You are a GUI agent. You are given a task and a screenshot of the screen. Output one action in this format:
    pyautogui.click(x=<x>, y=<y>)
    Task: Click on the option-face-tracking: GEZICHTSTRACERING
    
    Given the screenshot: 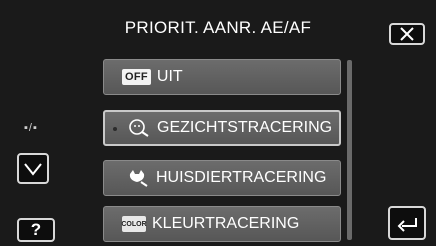 What is the action you would take?
    pyautogui.click(x=222, y=128)
    